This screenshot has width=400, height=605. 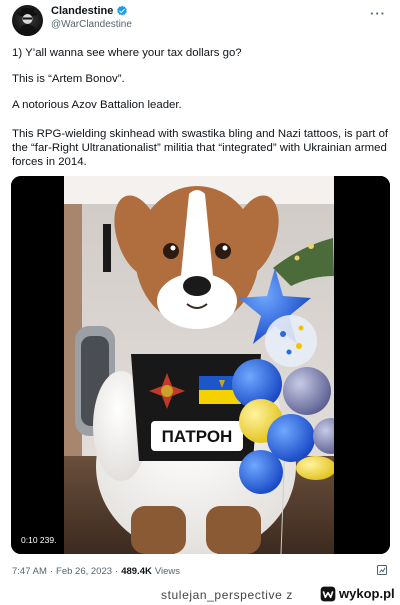 What do you see at coordinates (91, 24) in the screenshot?
I see `author-handle: @WarClandestine` at bounding box center [91, 24].